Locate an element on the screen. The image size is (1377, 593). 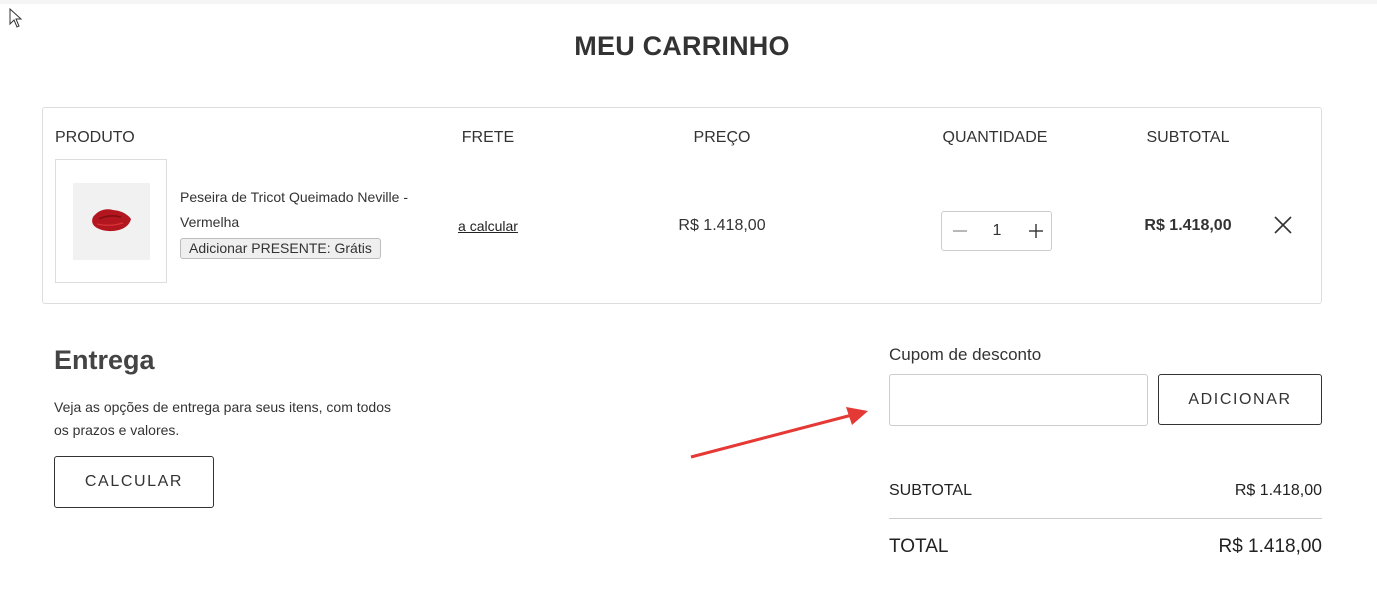
calculate-shipping-link: a calcular is located at coordinates (488, 226).